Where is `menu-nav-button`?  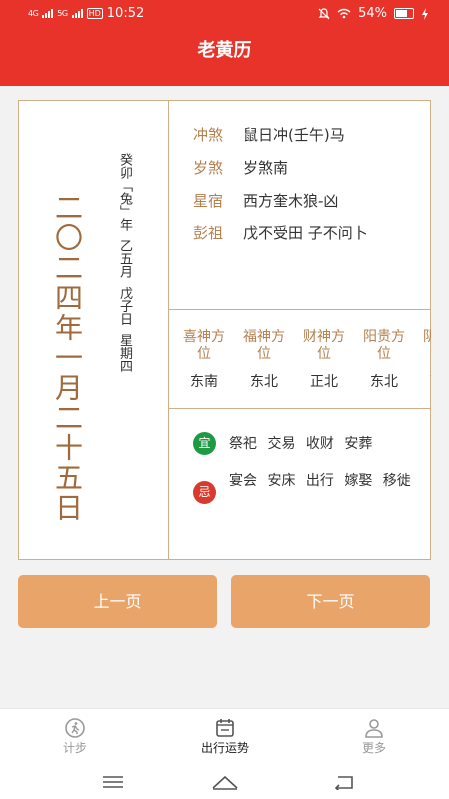 menu-nav-button is located at coordinates (113, 782).